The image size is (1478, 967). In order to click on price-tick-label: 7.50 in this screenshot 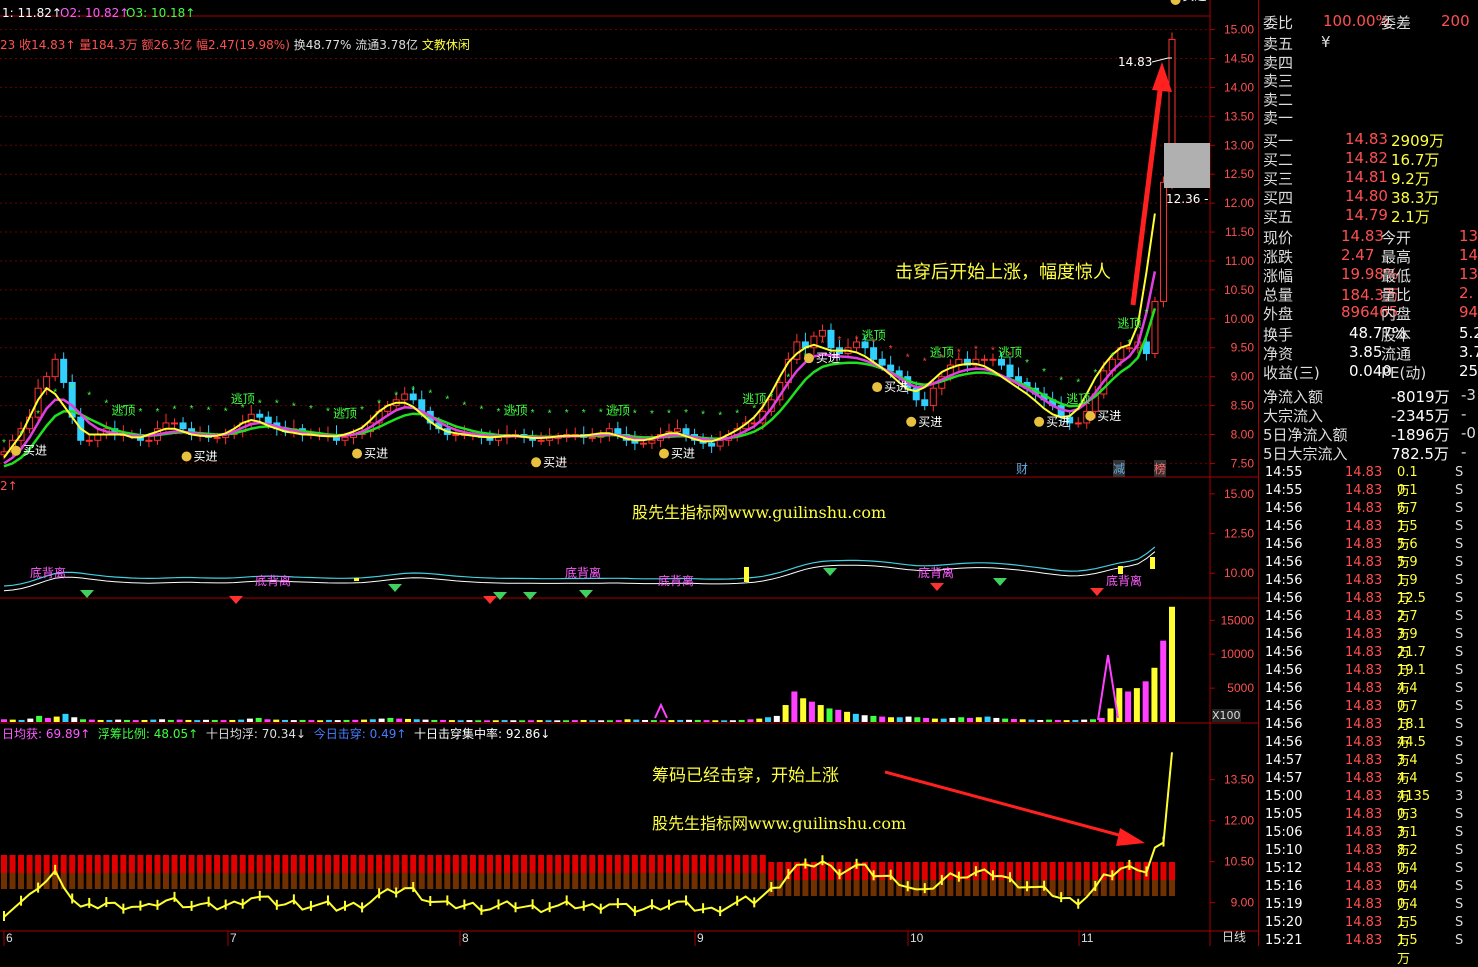, I will do `click(1243, 463)`.